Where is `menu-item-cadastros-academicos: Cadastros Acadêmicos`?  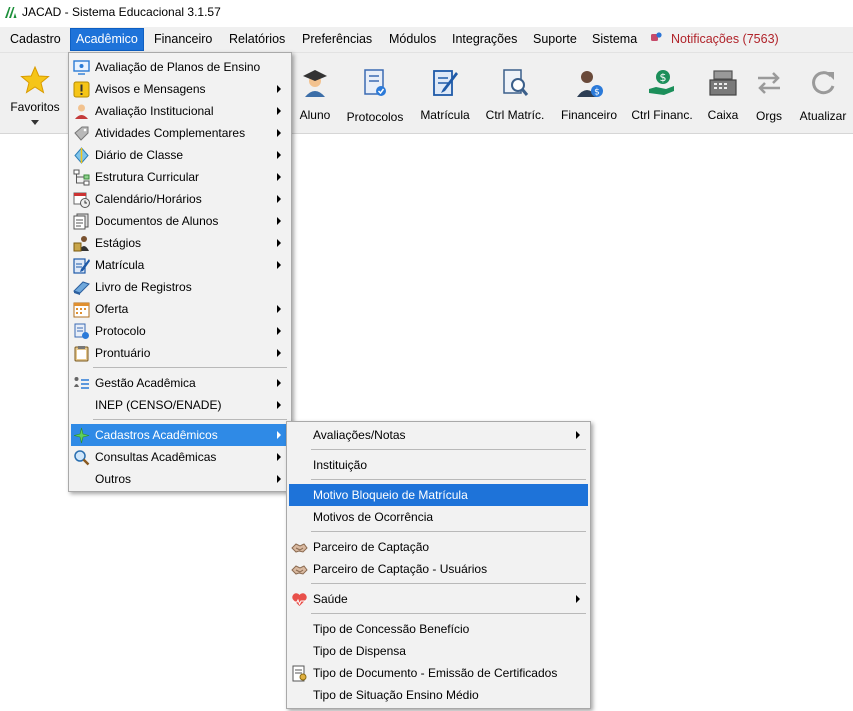
menu-item-cadastros-academicos: Cadastros Acadêmicos is located at coordinates (180, 435).